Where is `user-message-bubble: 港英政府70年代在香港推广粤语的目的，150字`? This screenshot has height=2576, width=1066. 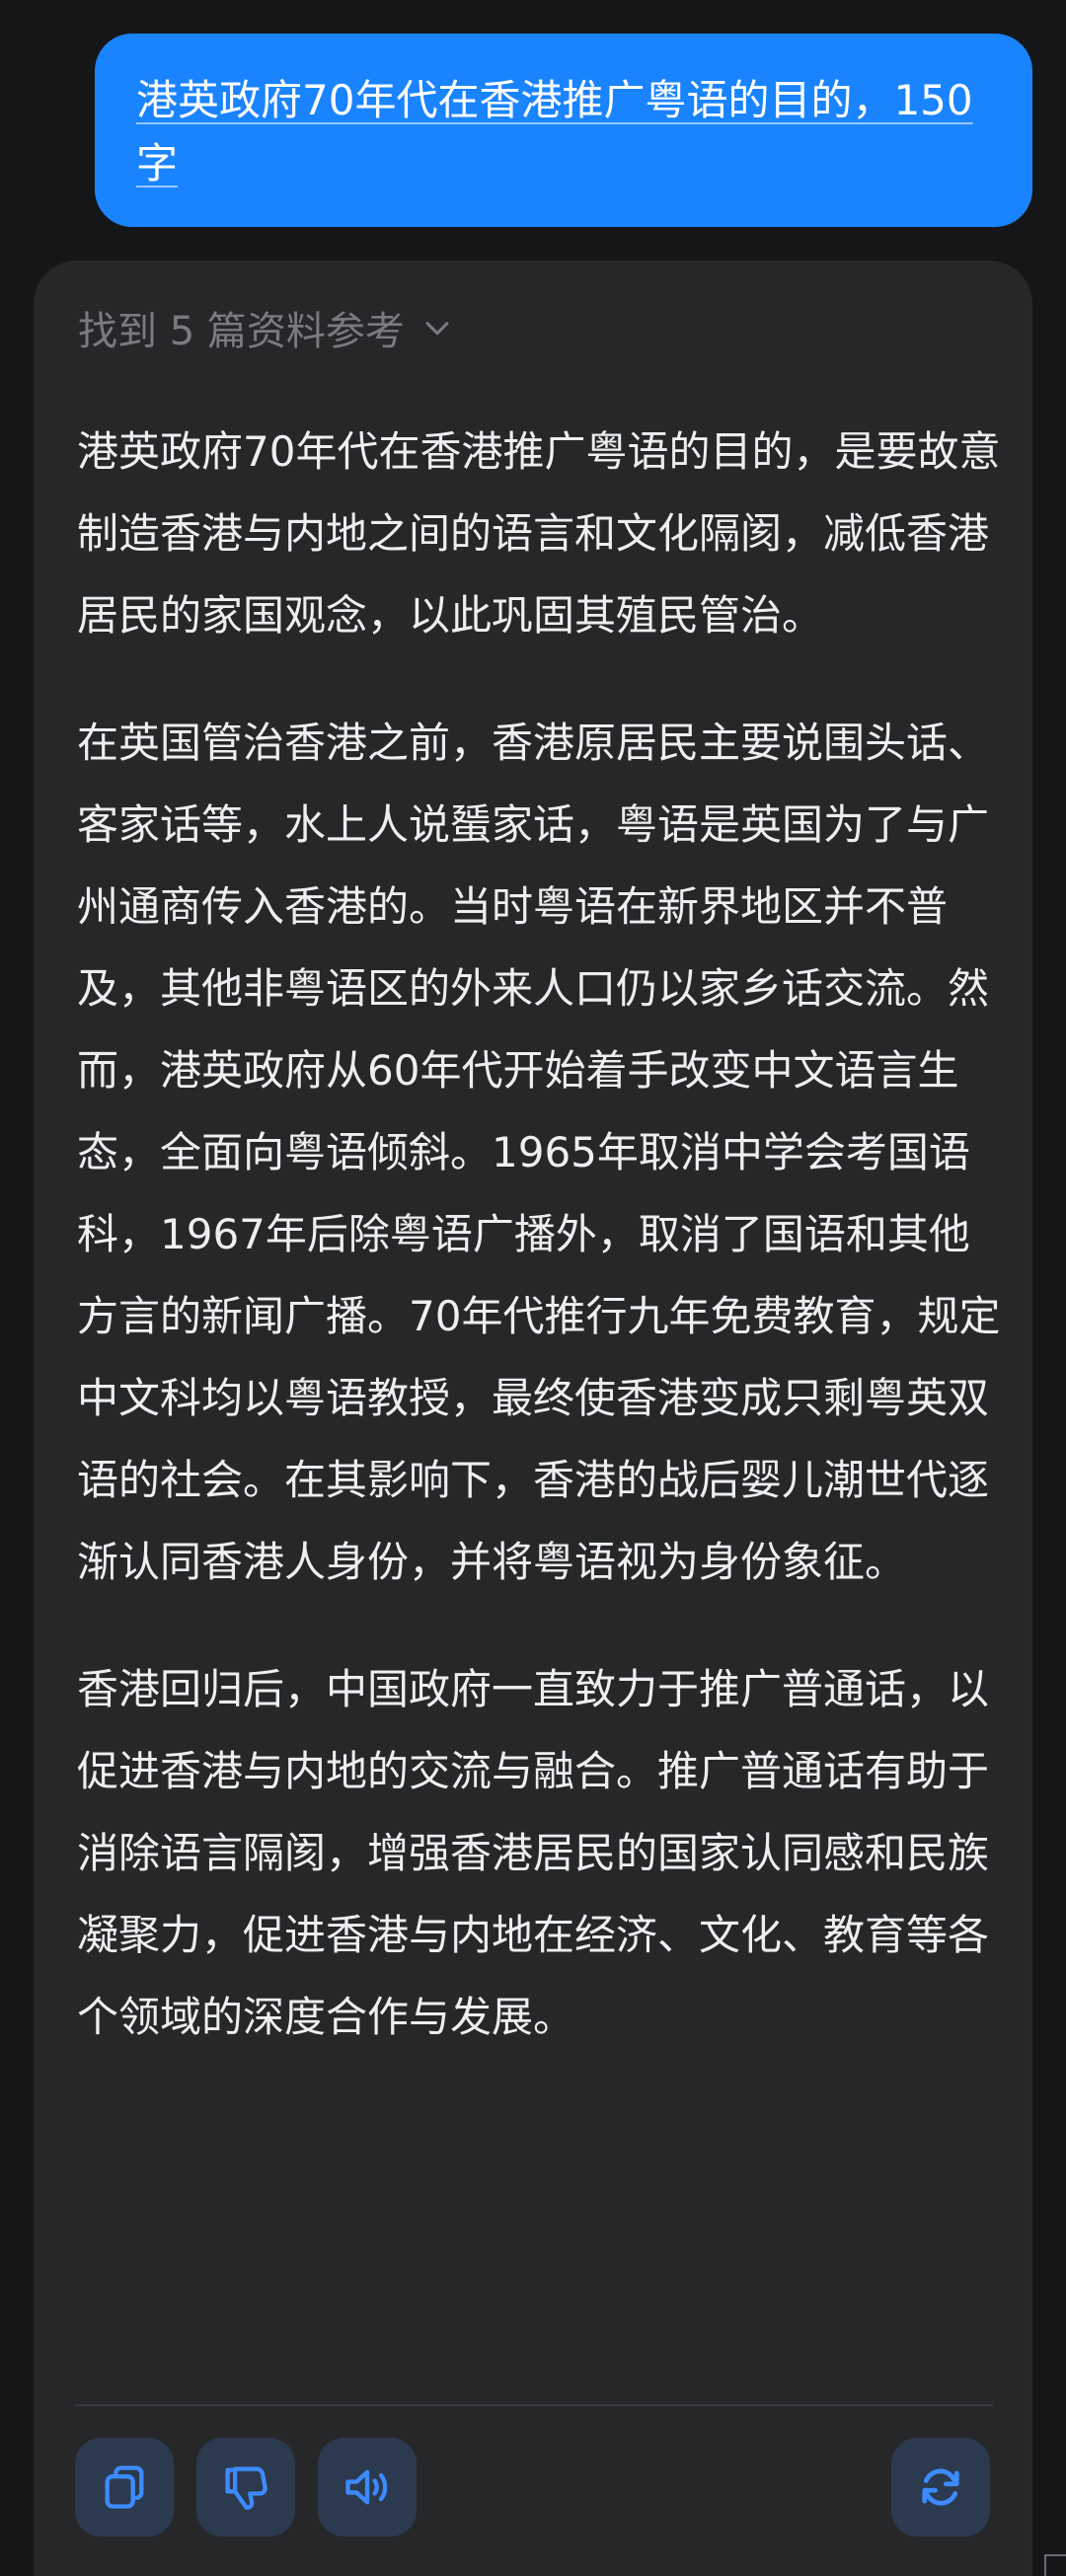 user-message-bubble: 港英政府70年代在香港推广粤语的目的，150字 is located at coordinates (563, 130).